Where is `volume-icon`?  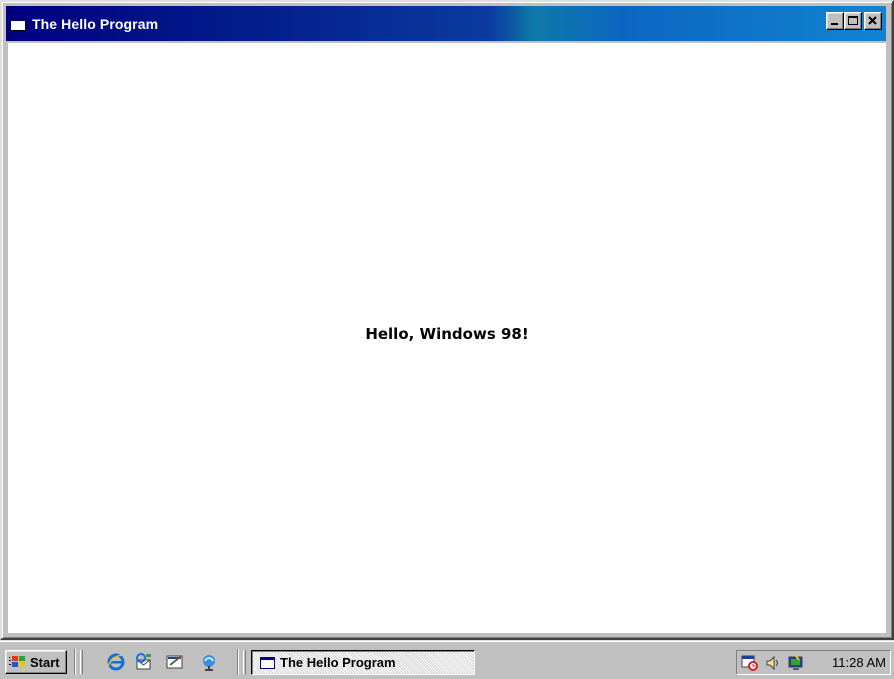
volume-icon is located at coordinates (773, 663).